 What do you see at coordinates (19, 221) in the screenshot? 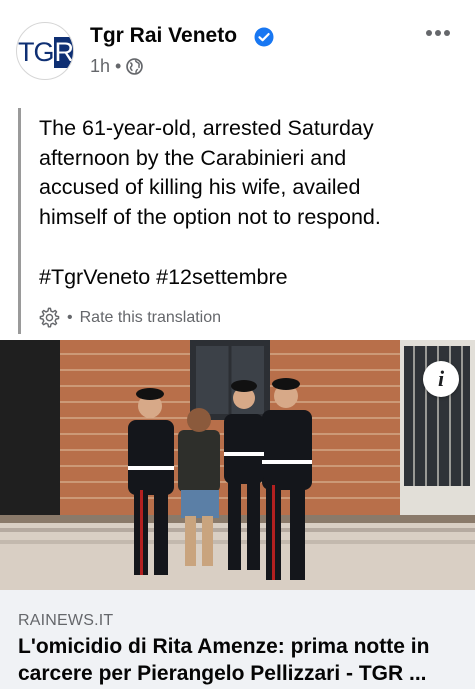
I see `translation-quote-bar` at bounding box center [19, 221].